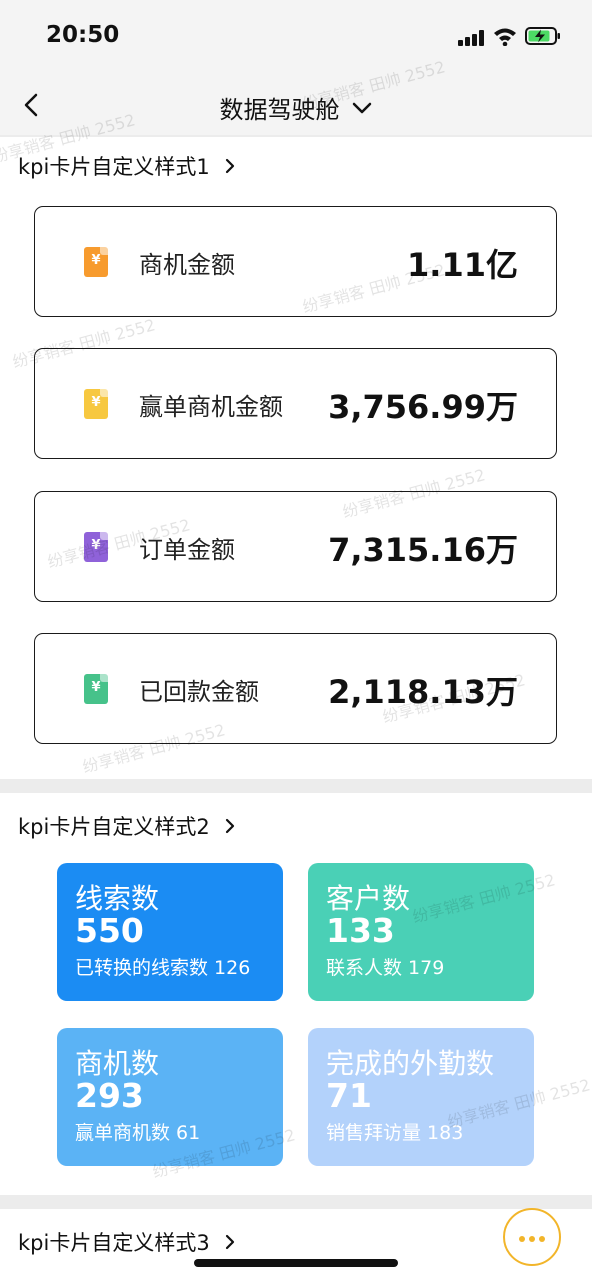 The width and height of the screenshot is (592, 1280). What do you see at coordinates (296, 40) in the screenshot?
I see `status-bar: 20:50` at bounding box center [296, 40].